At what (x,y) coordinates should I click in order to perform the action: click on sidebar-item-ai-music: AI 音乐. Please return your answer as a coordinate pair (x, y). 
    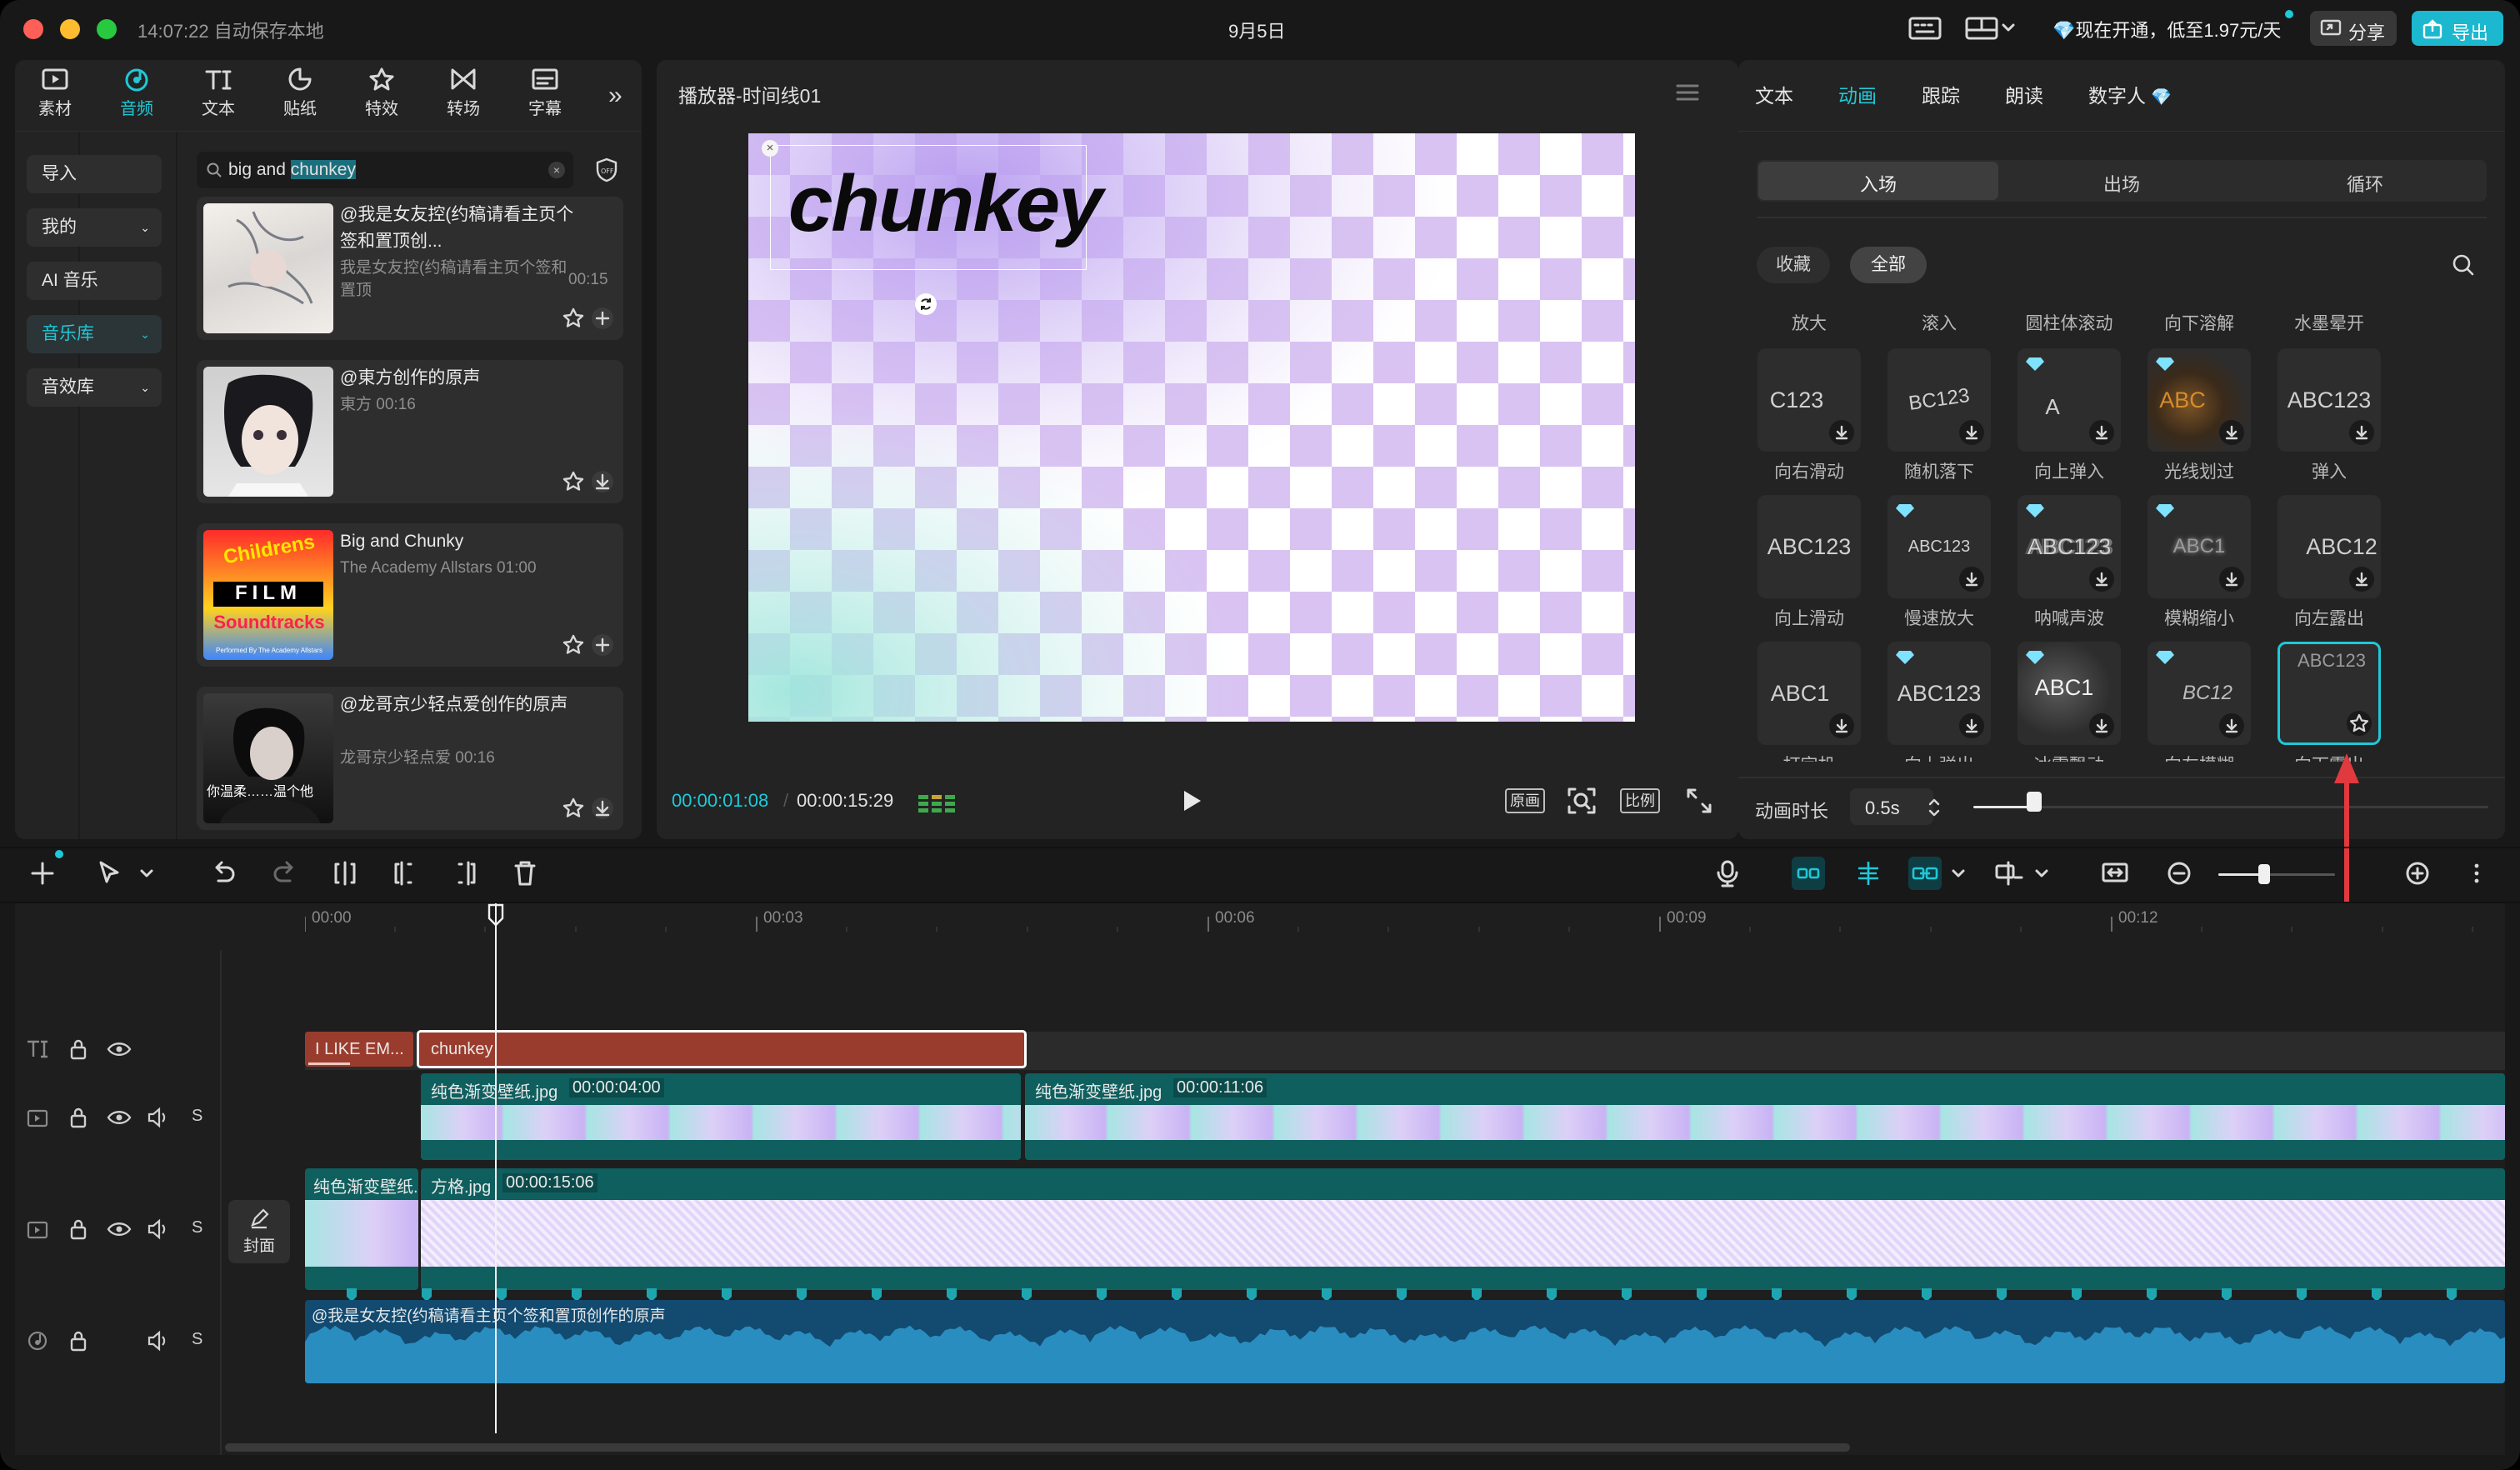
    Looking at the image, I should click on (94, 281).